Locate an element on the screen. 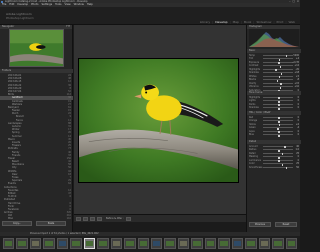  previous-button: Previous is located at coordinates (260, 224).